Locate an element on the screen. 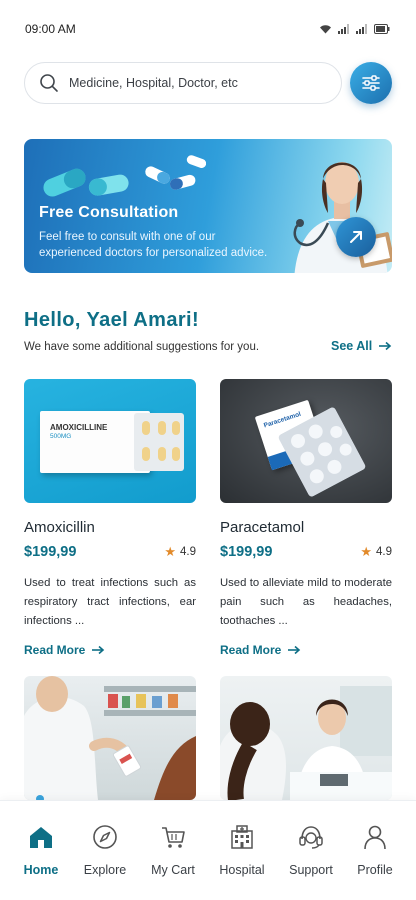  banner-arrow-button is located at coordinates (356, 237).